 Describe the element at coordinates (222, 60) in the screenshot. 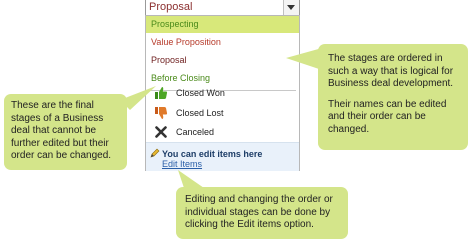

I see `stage-item-proposal: Proposal` at that location.